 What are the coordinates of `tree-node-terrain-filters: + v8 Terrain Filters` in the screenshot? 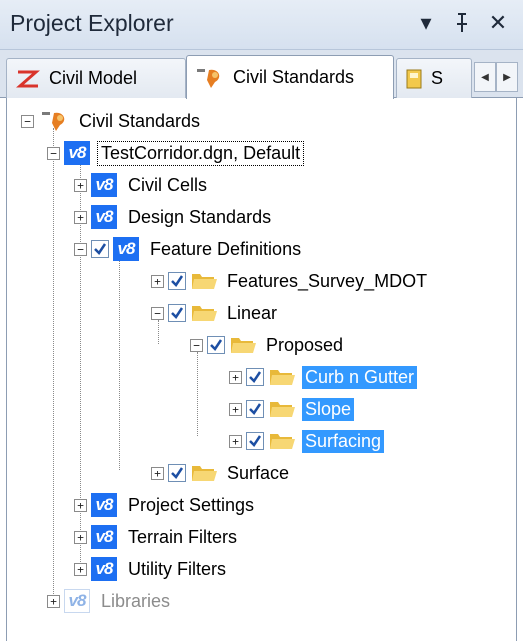 It's located at (157, 537).